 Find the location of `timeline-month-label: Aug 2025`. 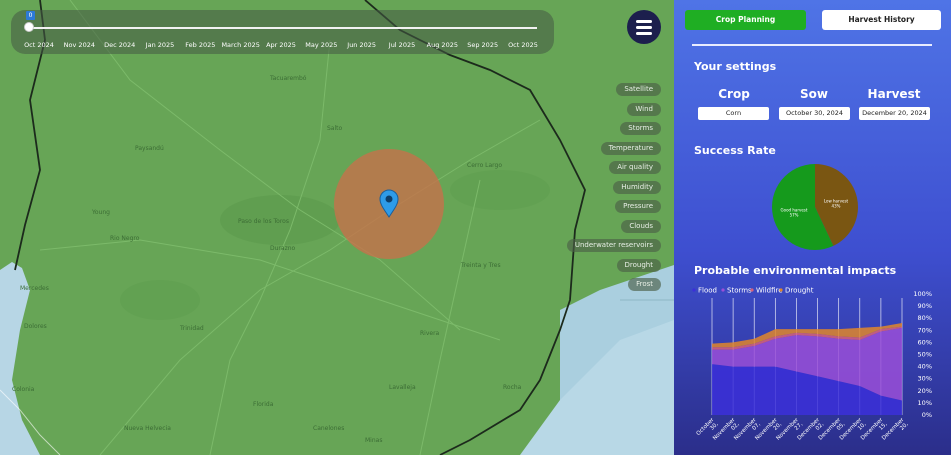

timeline-month-label: Aug 2025 is located at coordinates (442, 45).